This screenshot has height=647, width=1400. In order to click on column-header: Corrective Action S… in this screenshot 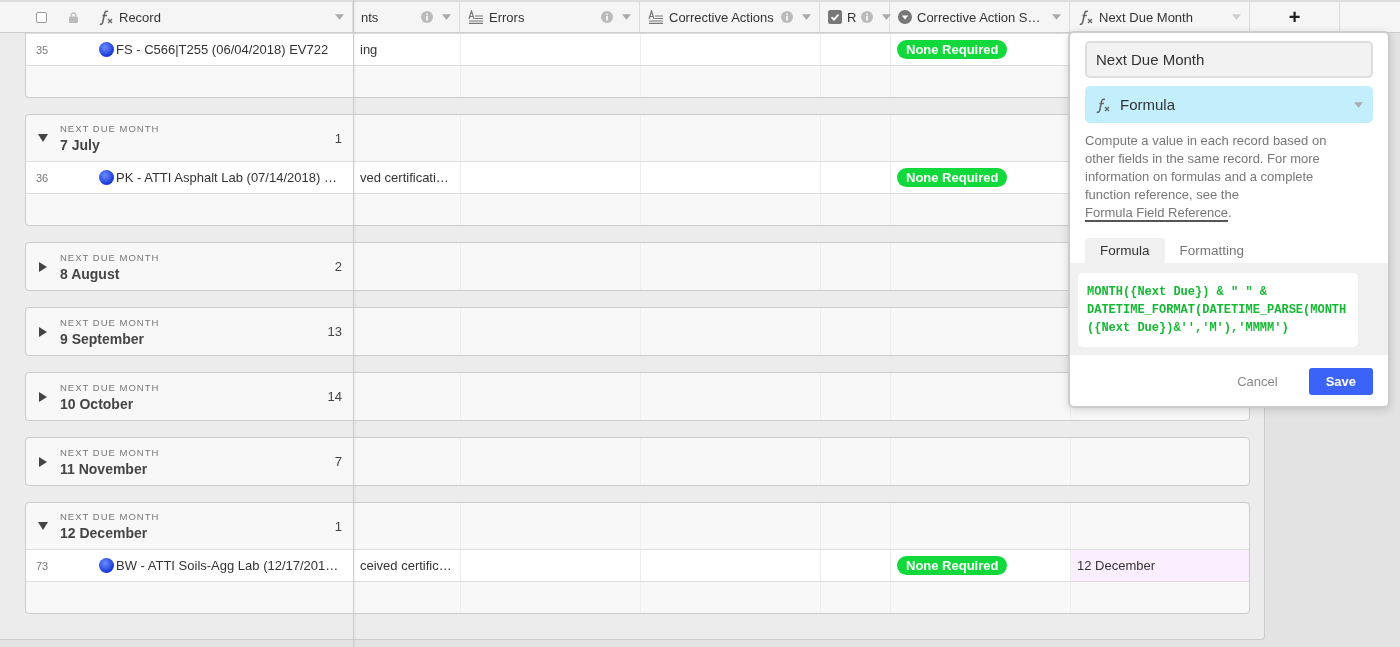, I will do `click(980, 17)`.